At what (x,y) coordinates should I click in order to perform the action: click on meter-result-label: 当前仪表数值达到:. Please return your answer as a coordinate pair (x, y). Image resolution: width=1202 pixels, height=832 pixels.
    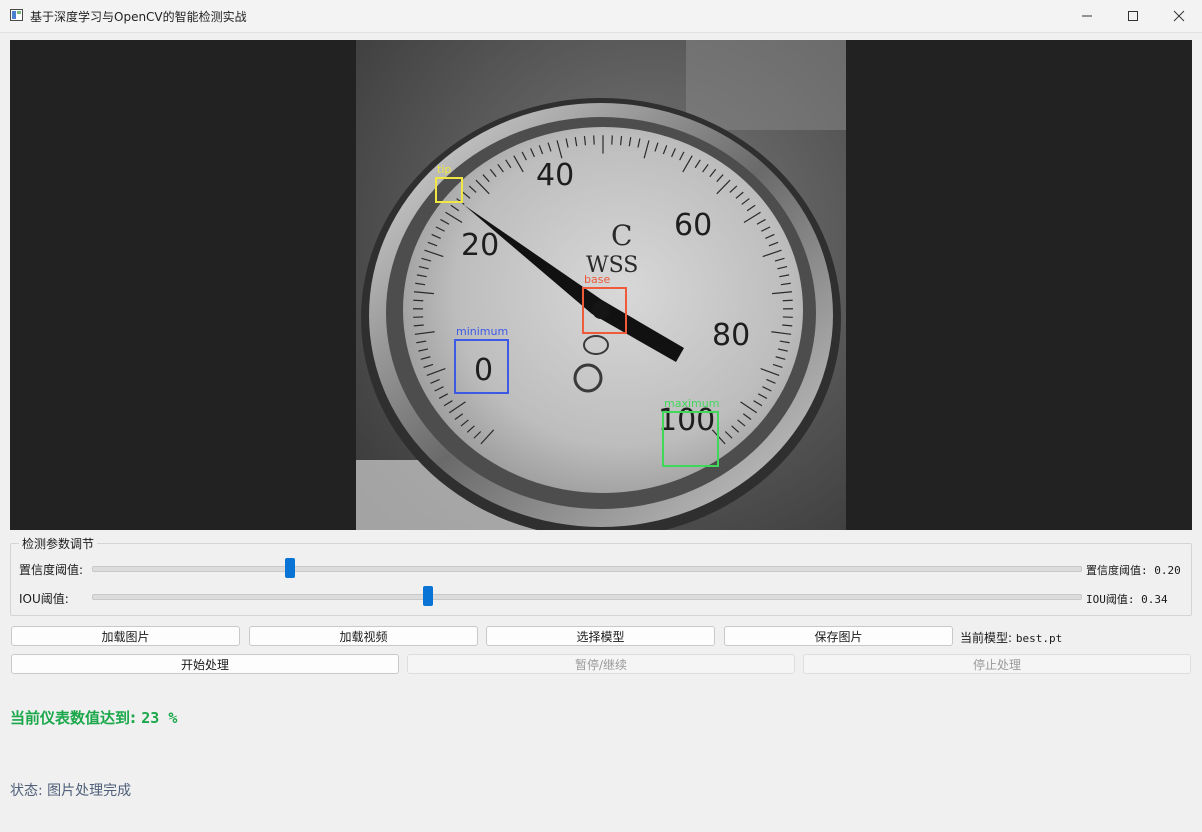
    Looking at the image, I should click on (73, 718).